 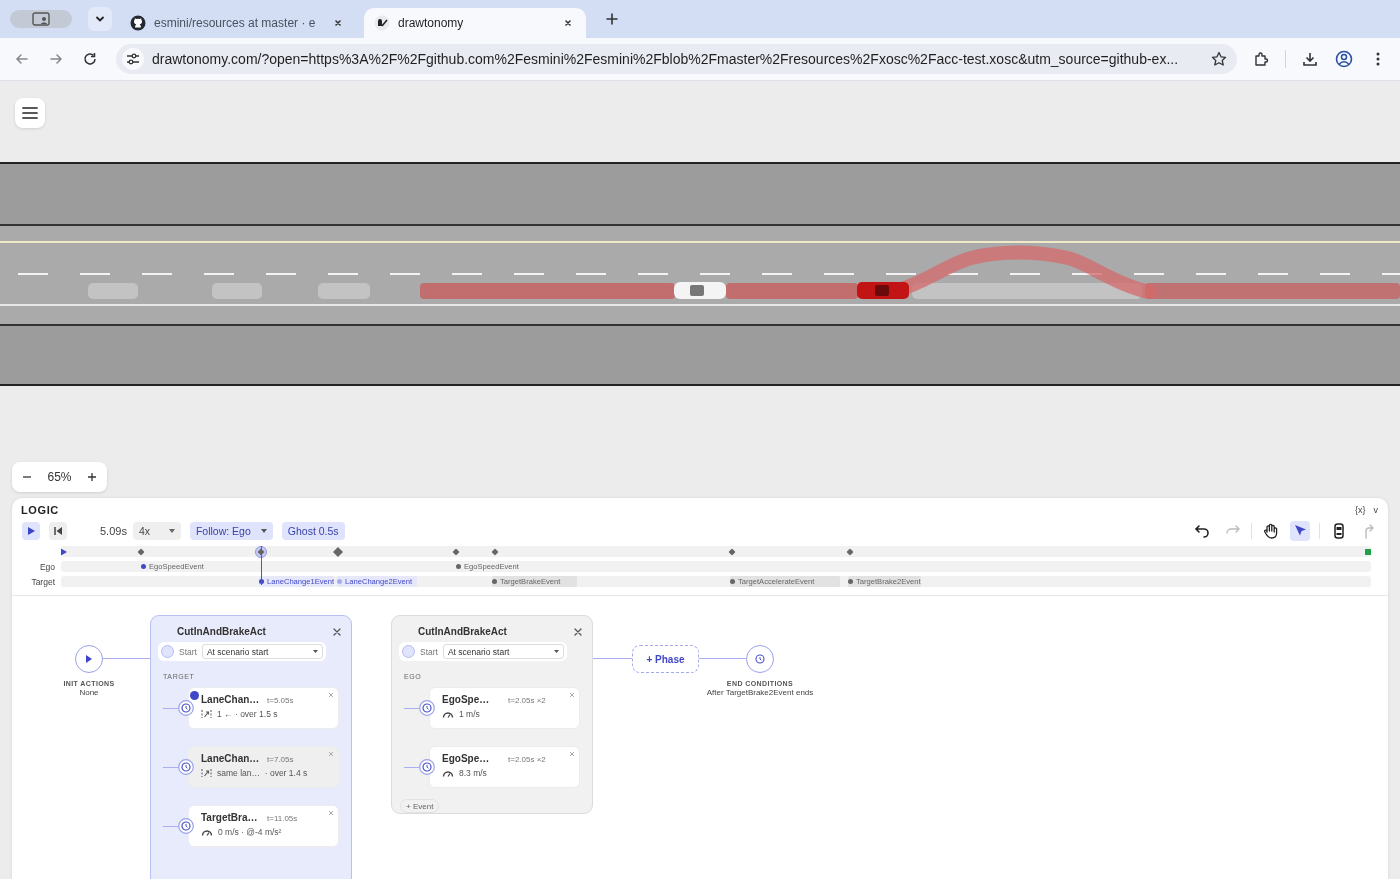 What do you see at coordinates (250, 832) in the screenshot?
I see `event-detail: 0 m/s · @-4 m/s²` at bounding box center [250, 832].